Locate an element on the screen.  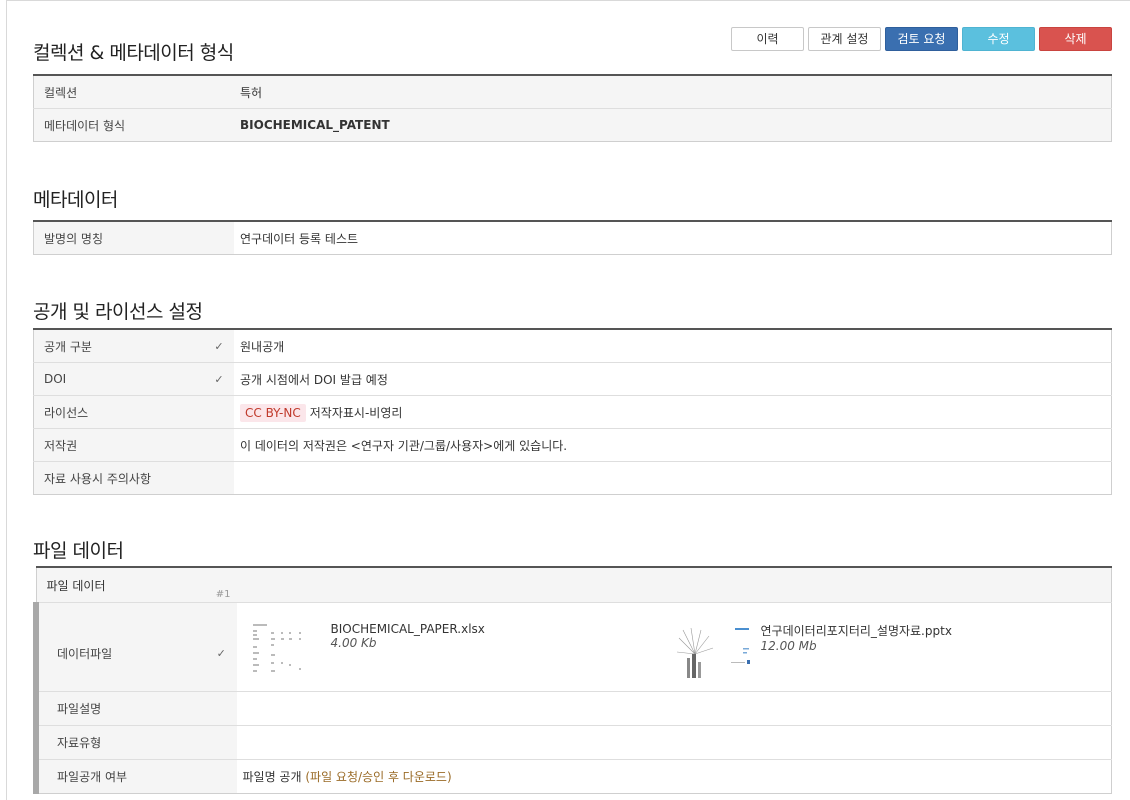
metadata-section: 메타데이터 is located at coordinates (572, 198).